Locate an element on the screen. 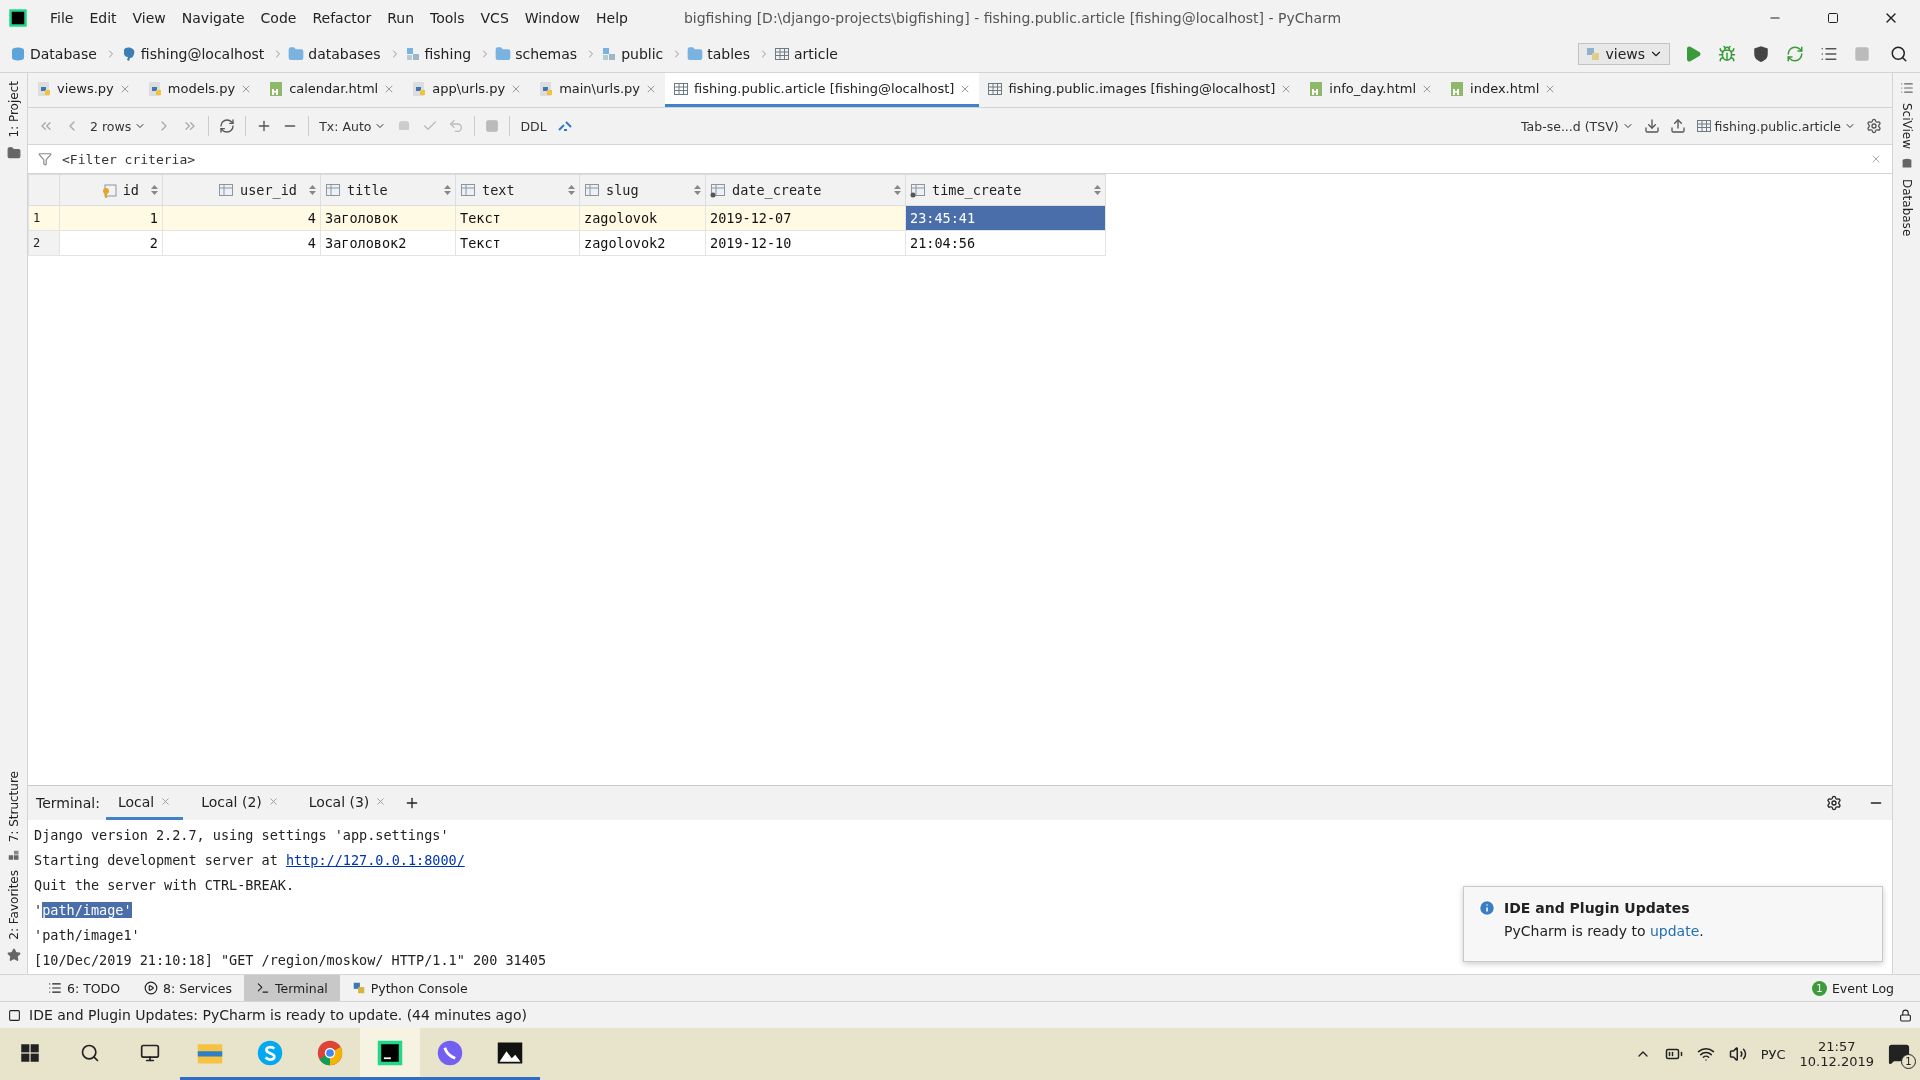 This screenshot has height=1080, width=1920. menu-item: Tools is located at coordinates (447, 18).